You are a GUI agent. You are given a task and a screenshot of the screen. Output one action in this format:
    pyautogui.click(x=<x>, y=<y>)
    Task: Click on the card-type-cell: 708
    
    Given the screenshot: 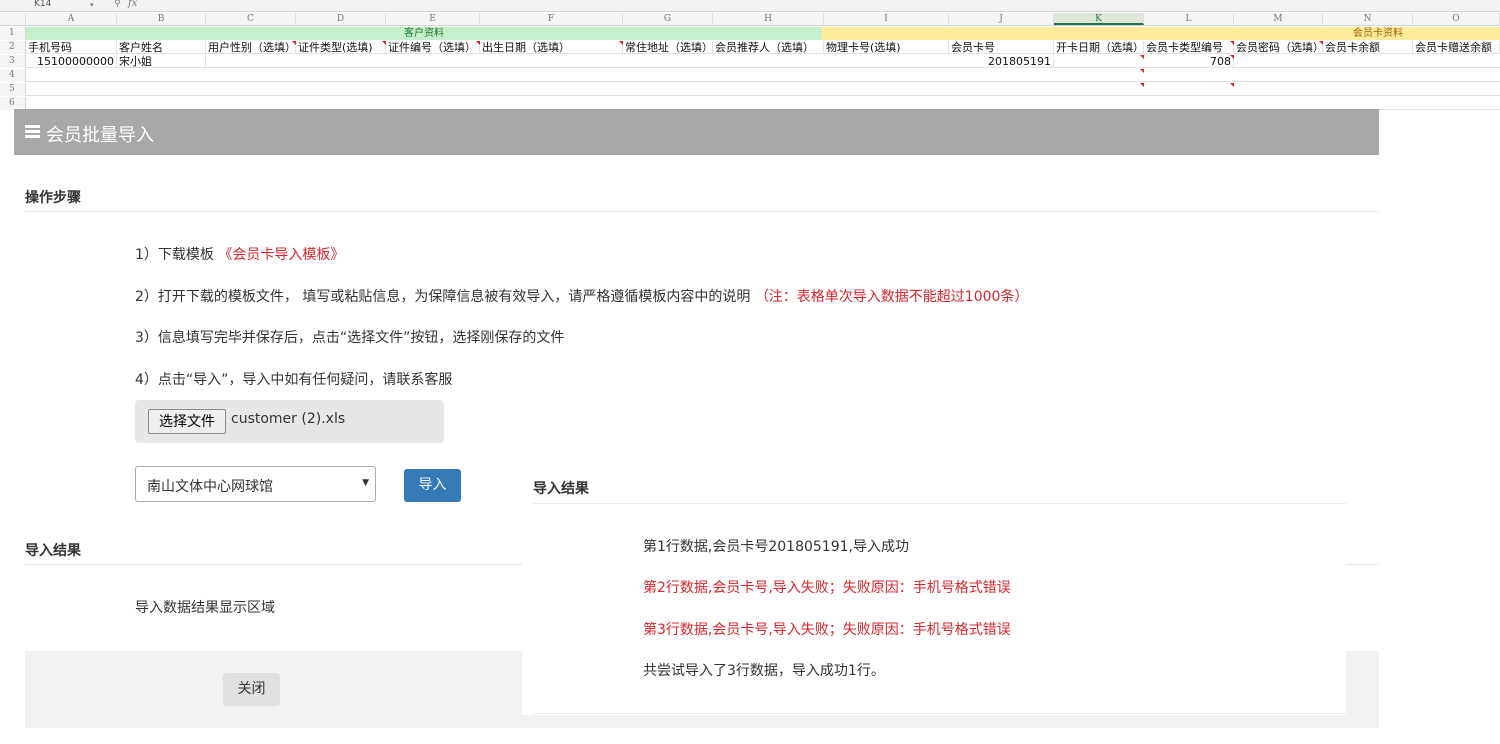 What is the action you would take?
    pyautogui.click(x=1189, y=61)
    